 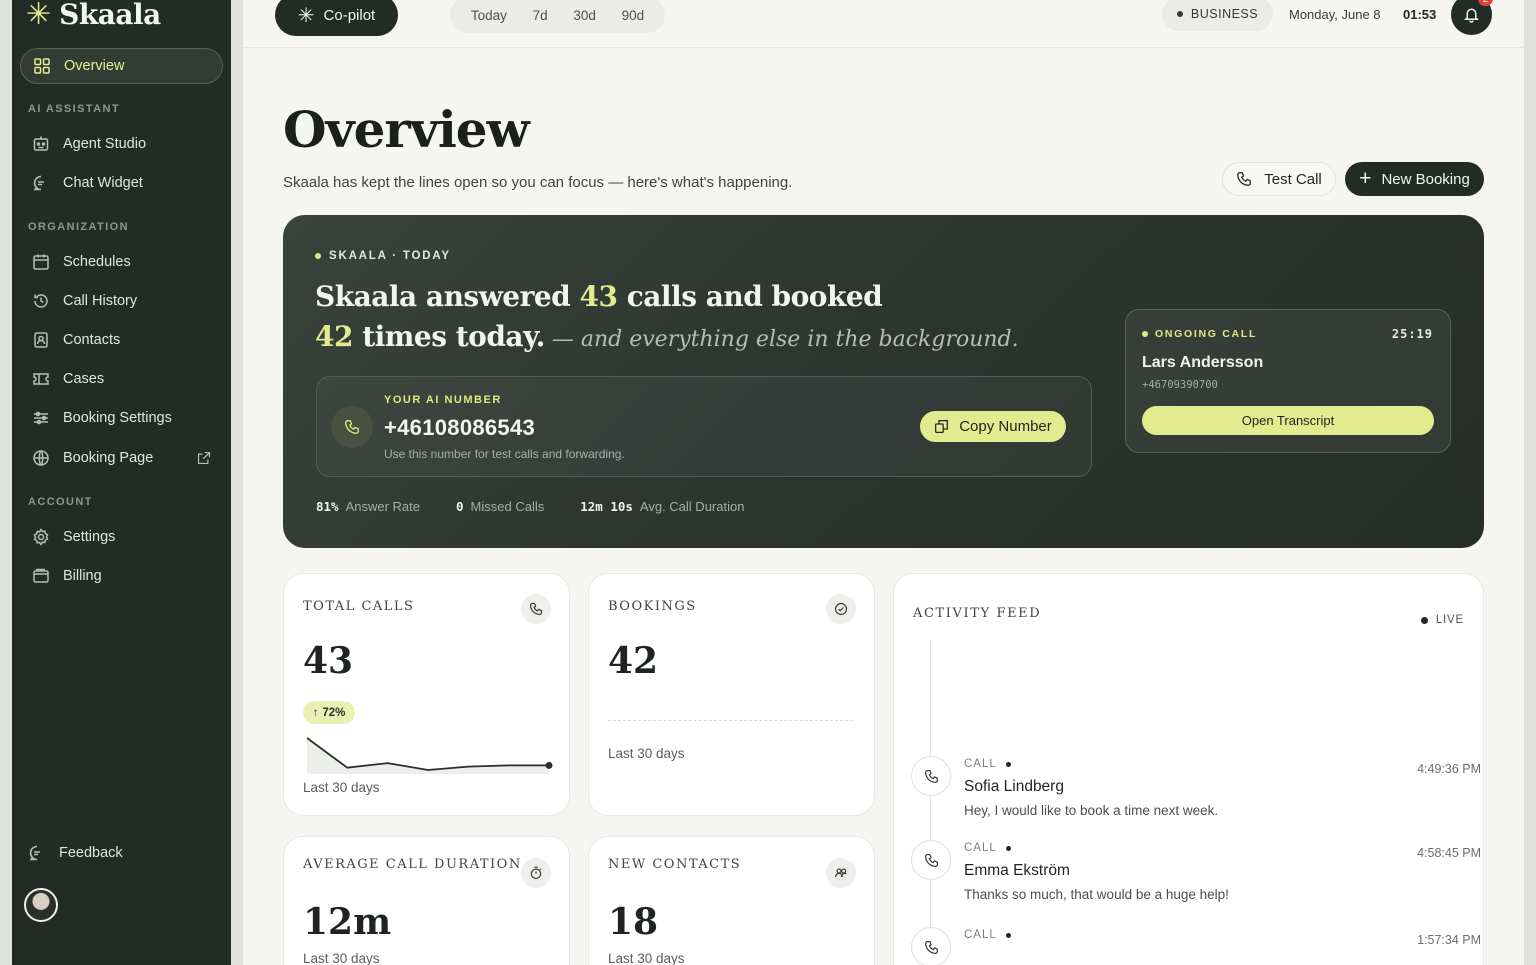 What do you see at coordinates (92, 340) in the screenshot?
I see `sidebar-item-label: Contacts` at bounding box center [92, 340].